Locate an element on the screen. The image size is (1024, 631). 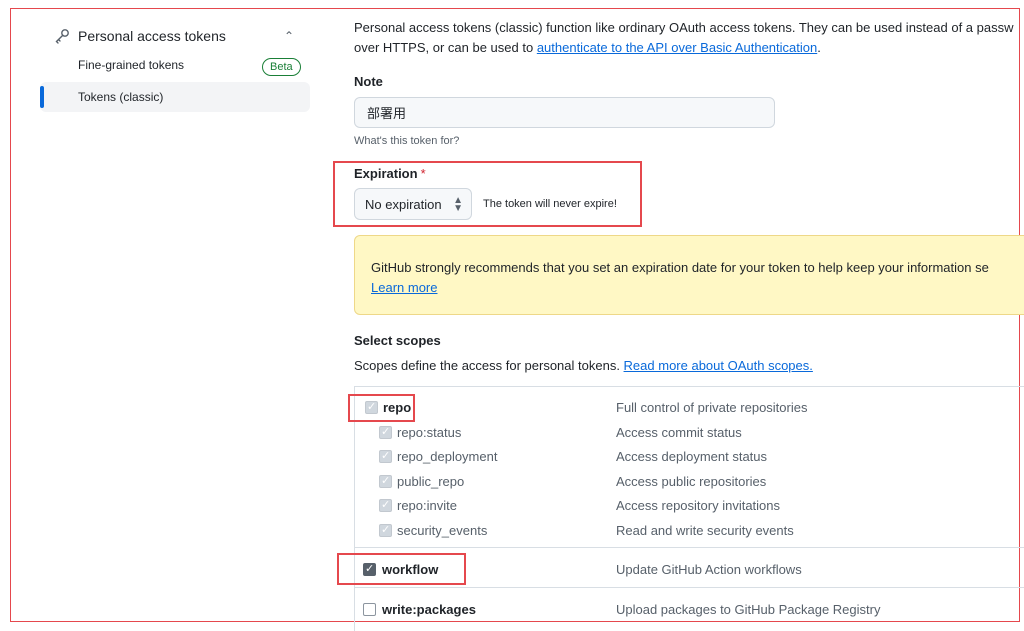
learn-more-link: Learn more is located at coordinates (404, 287).